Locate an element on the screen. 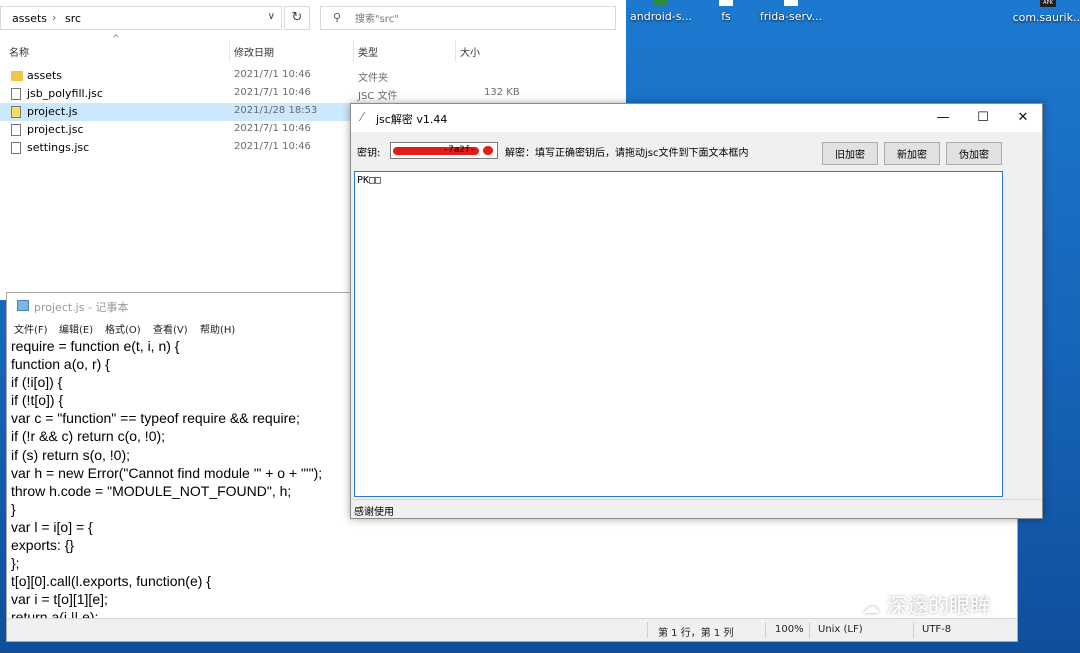  address-bar: assets › src ∨ is located at coordinates (141, 18).